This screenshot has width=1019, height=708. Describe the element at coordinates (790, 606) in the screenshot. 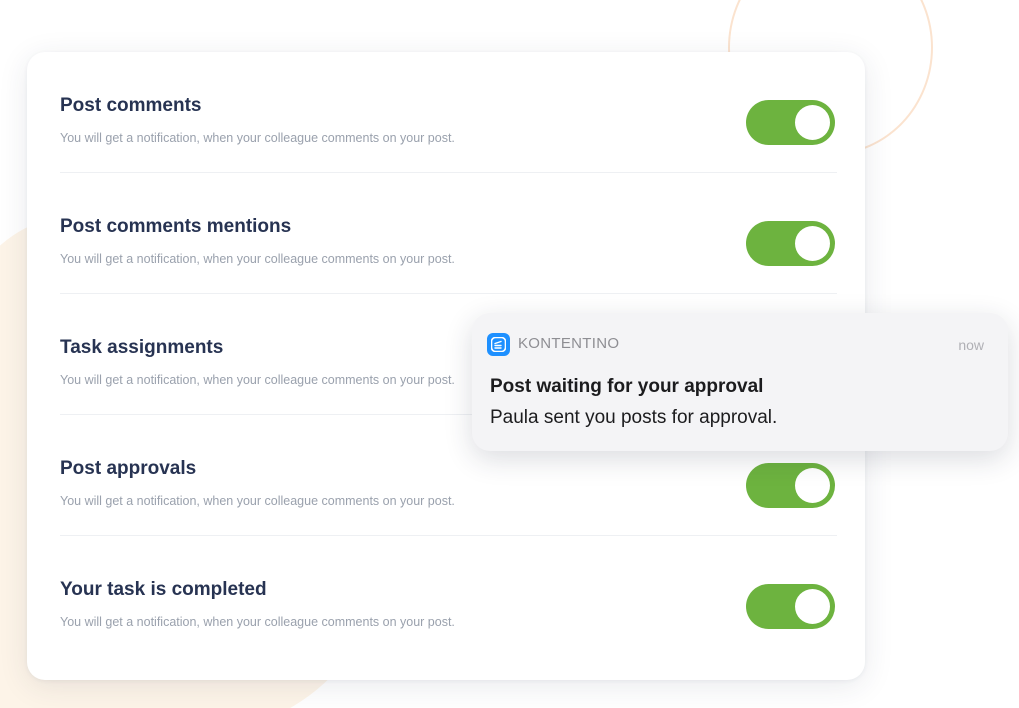

I see `task-completed-toggle` at that location.